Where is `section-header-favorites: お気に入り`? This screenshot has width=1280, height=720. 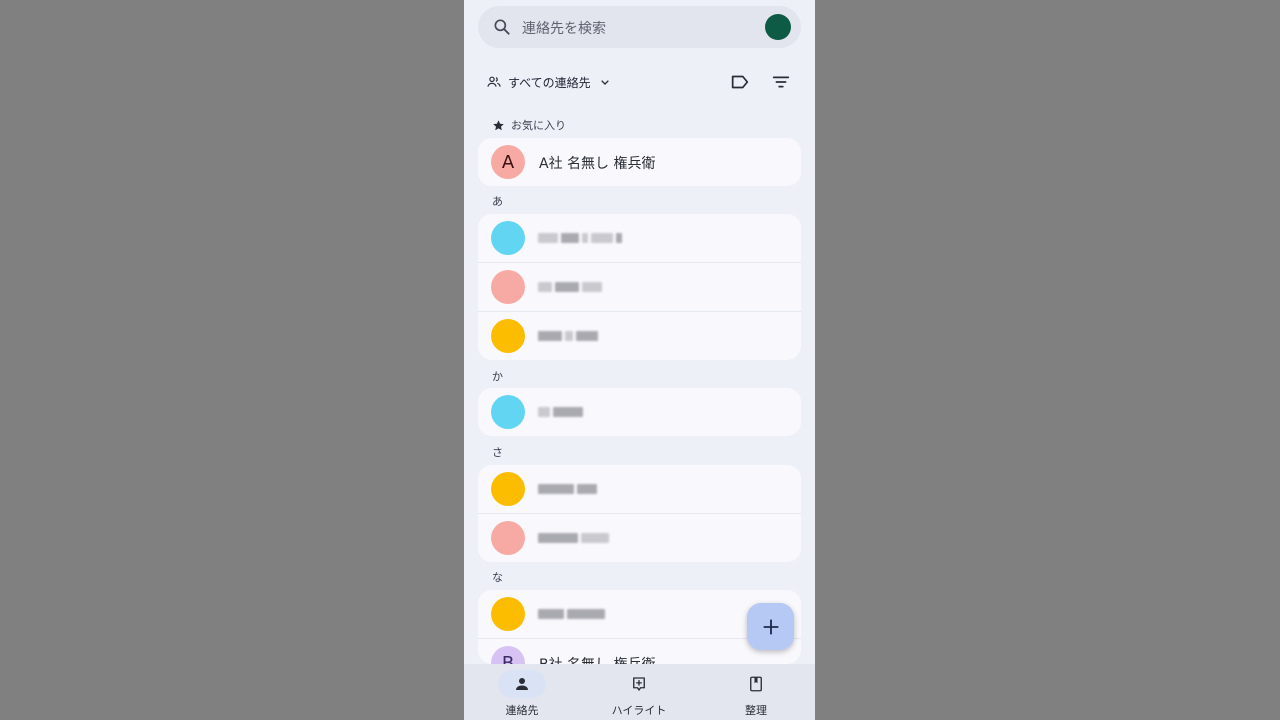
section-header-favorites: お気に入り is located at coordinates (529, 125).